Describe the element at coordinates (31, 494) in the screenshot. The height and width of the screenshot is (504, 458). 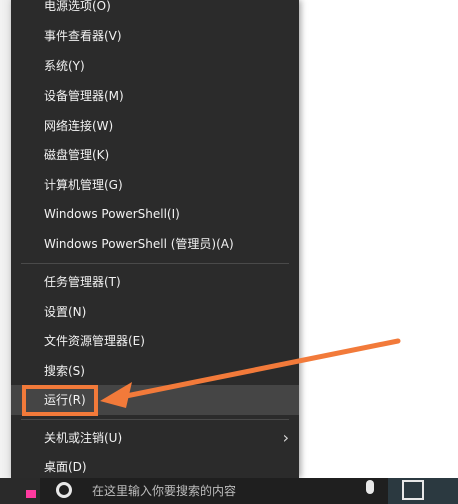
I see `windows-logo-icon` at that location.